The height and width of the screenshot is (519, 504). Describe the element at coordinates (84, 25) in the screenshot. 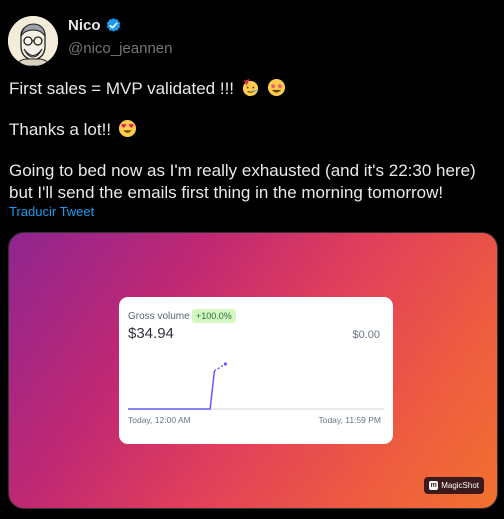

I see `author-name: Nico` at that location.